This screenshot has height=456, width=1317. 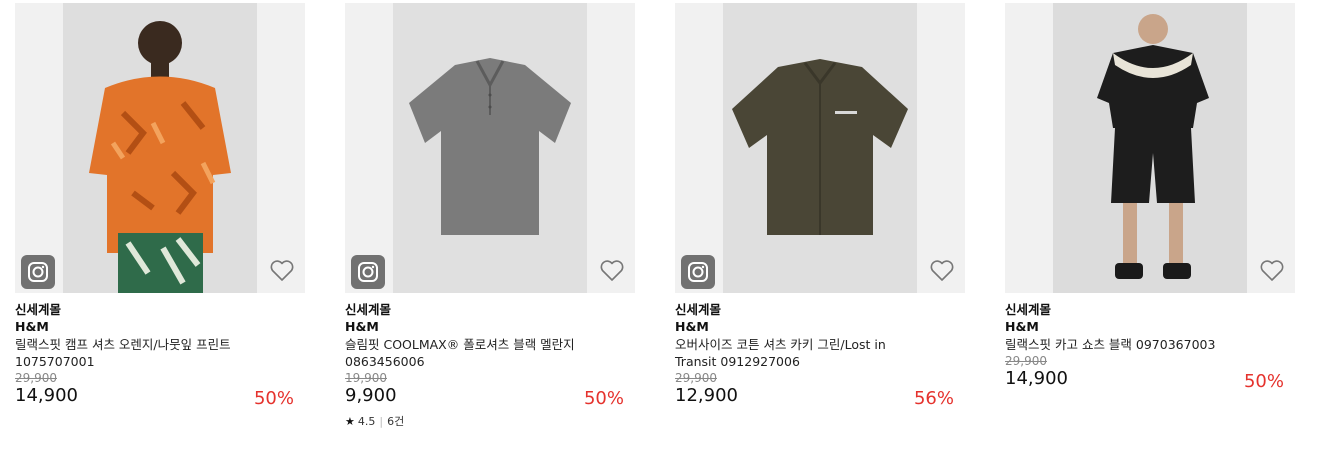 What do you see at coordinates (157, 353) in the screenshot?
I see `product-name: 릴랙스핏 캠프 셔츠 오렌지/나뭇잎 프린트 1075707001` at bounding box center [157, 353].